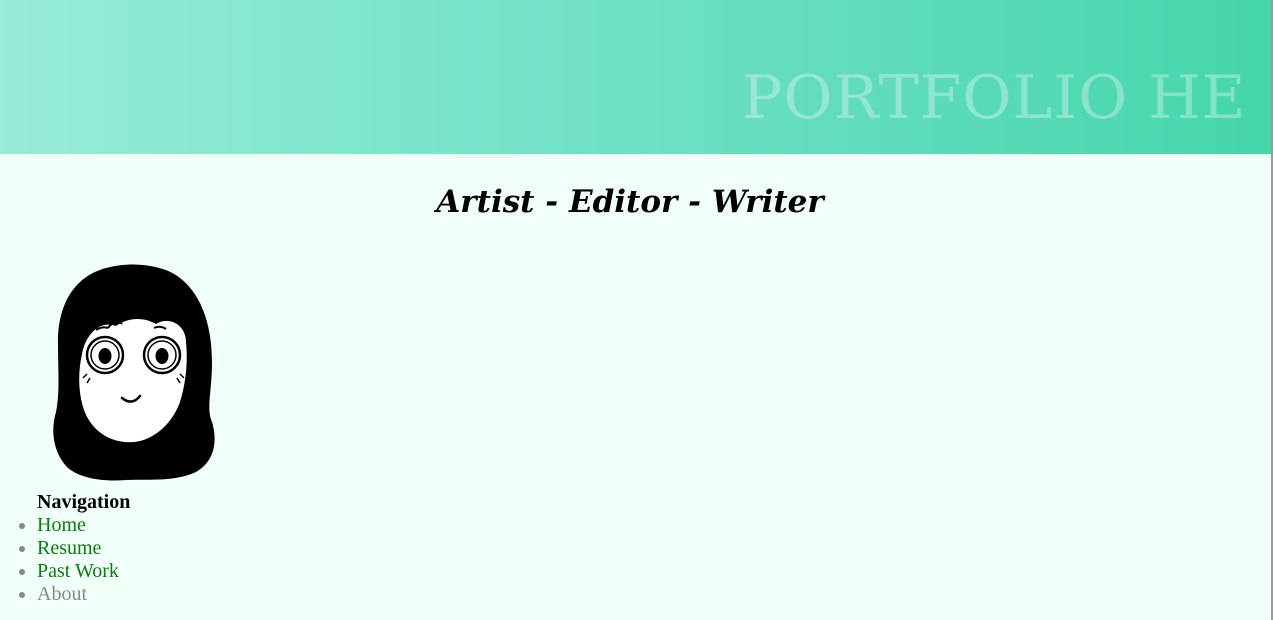 This screenshot has width=1273, height=620. I want to click on nav-item-resume: Resume, so click(83, 548).